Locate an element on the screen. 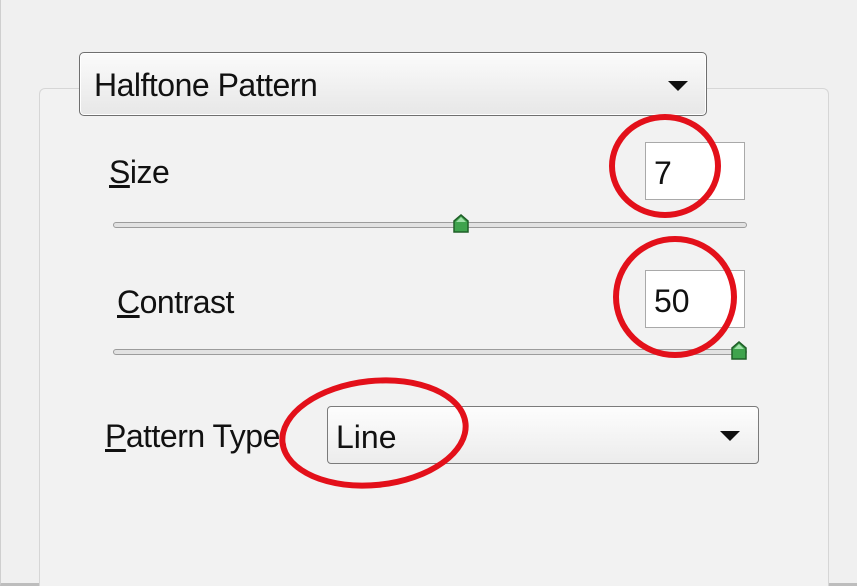  filter-dropdown-value: Halftone Pattern is located at coordinates (206, 85).